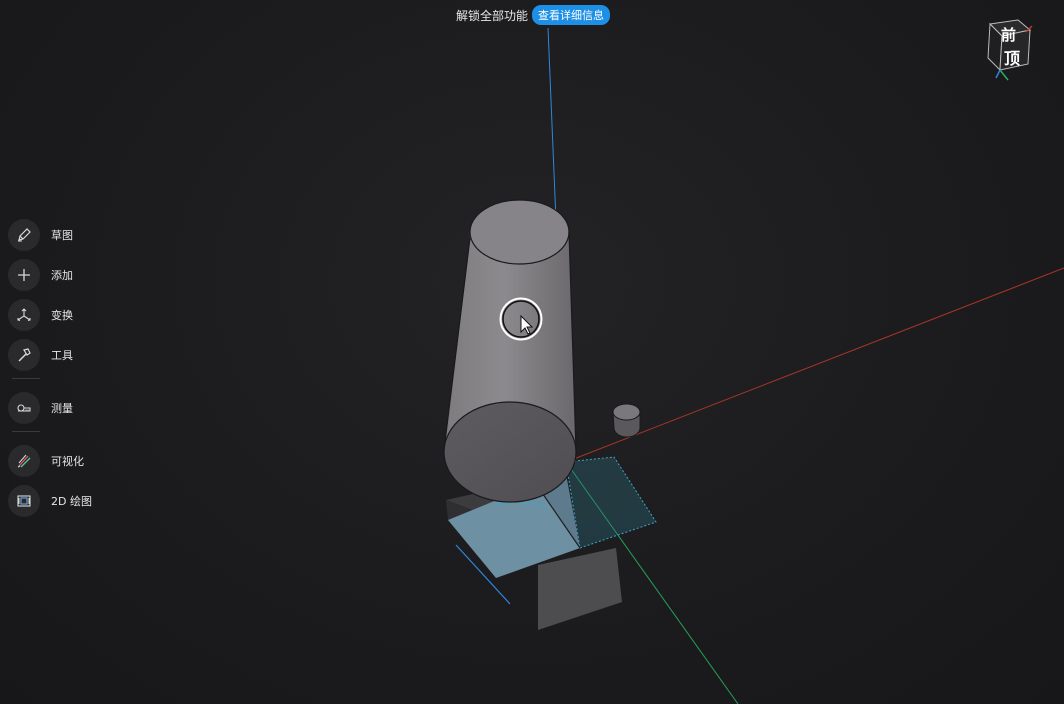 Image resolution: width=1064 pixels, height=704 pixels. Describe the element at coordinates (24, 235) in the screenshot. I see `sketch-pen-icon` at that location.